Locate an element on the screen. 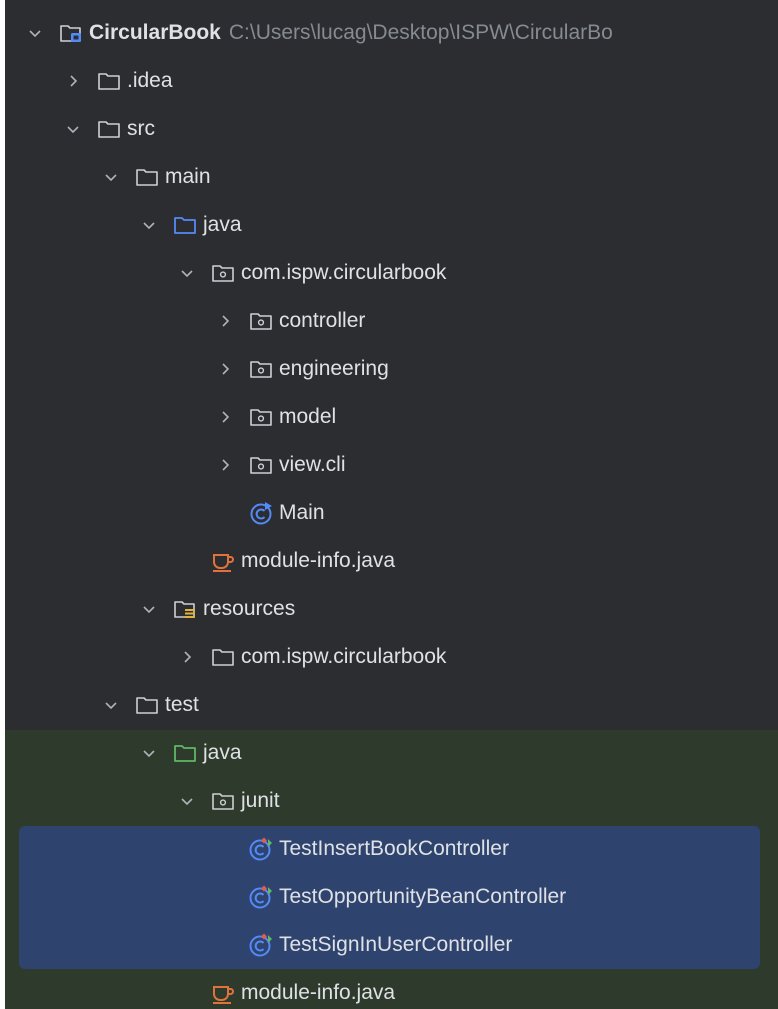  tree-row-label: Main is located at coordinates (302, 512).